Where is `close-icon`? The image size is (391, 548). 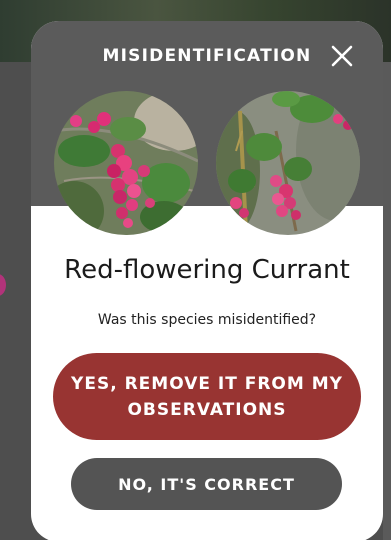 close-icon is located at coordinates (342, 56).